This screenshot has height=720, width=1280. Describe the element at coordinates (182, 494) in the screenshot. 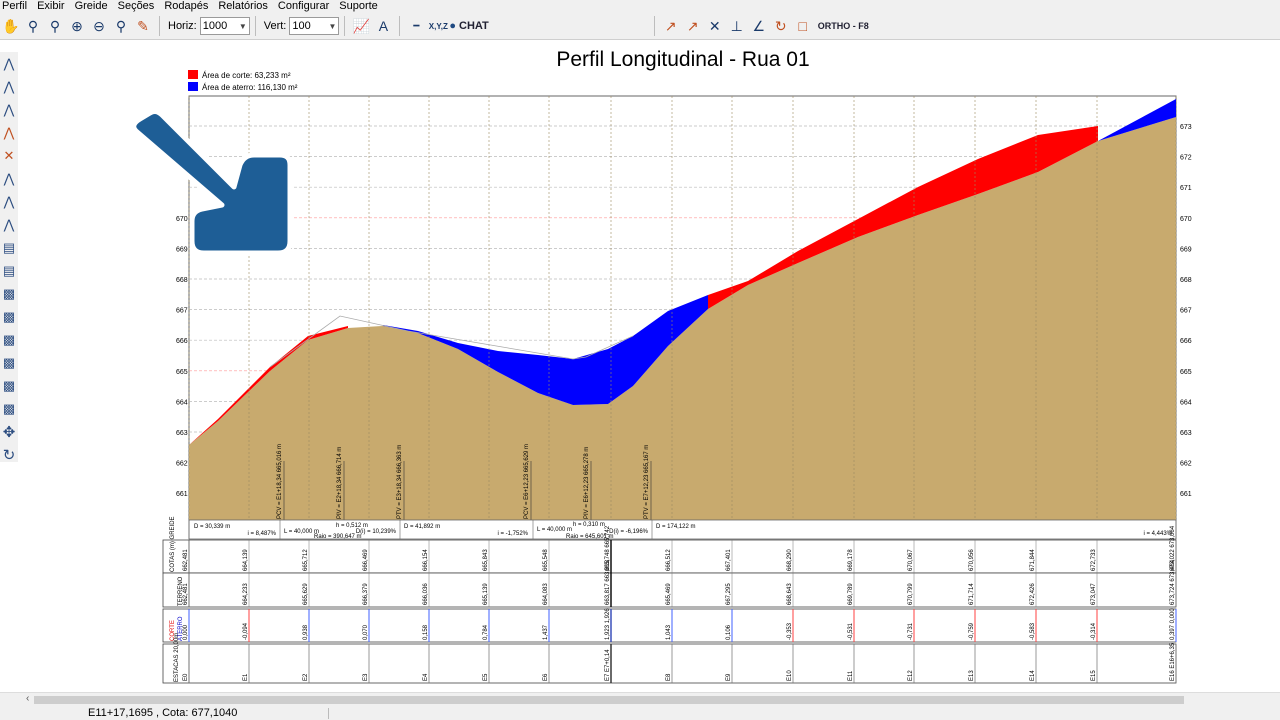

I see `elevation-label-left: 661` at that location.